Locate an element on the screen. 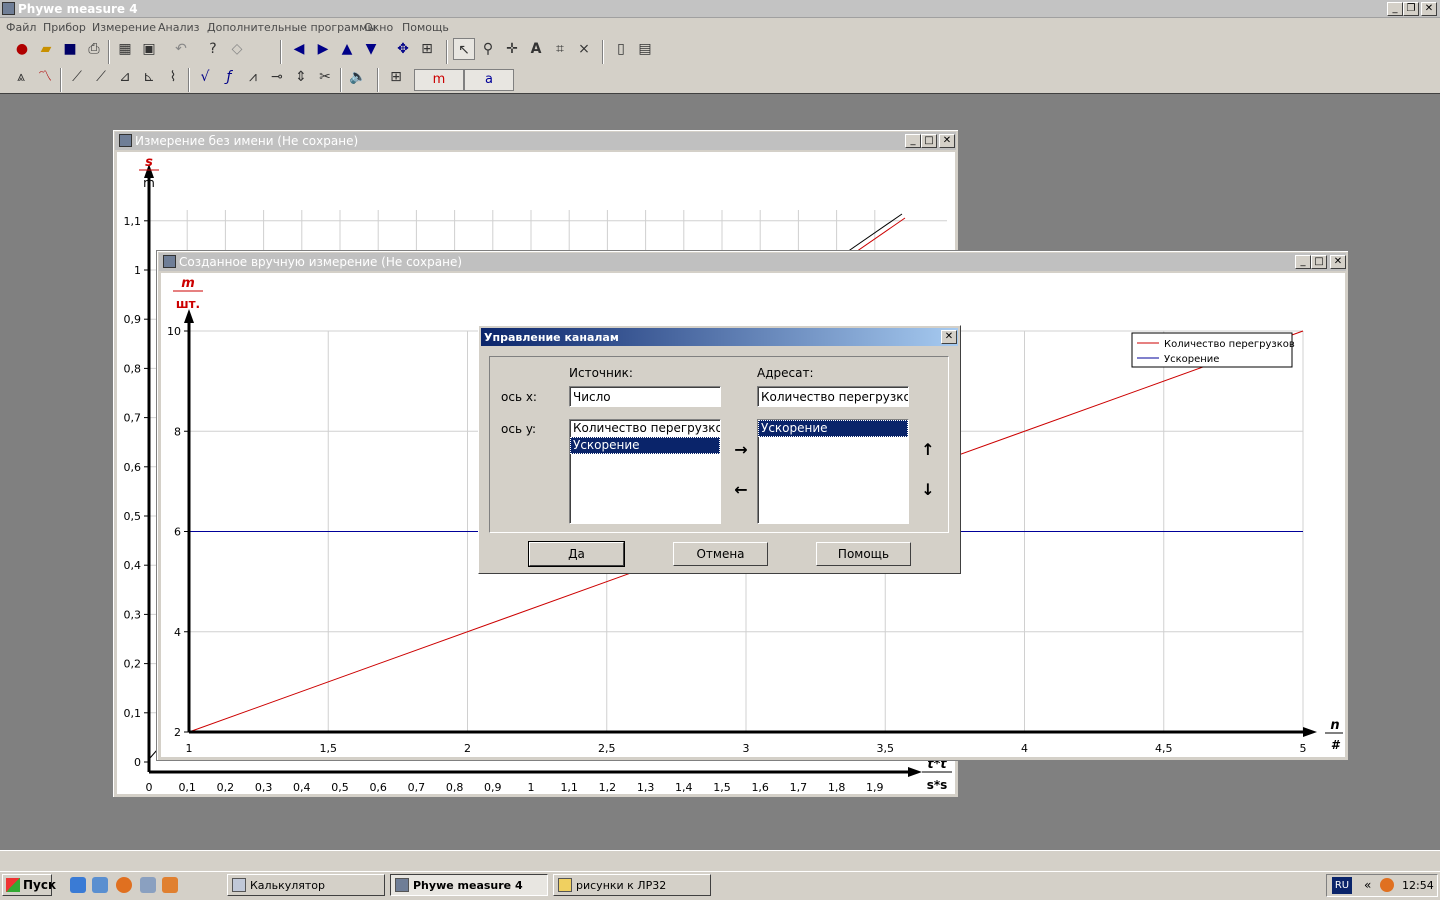  marker-icon: ⌗ is located at coordinates (560, 49).